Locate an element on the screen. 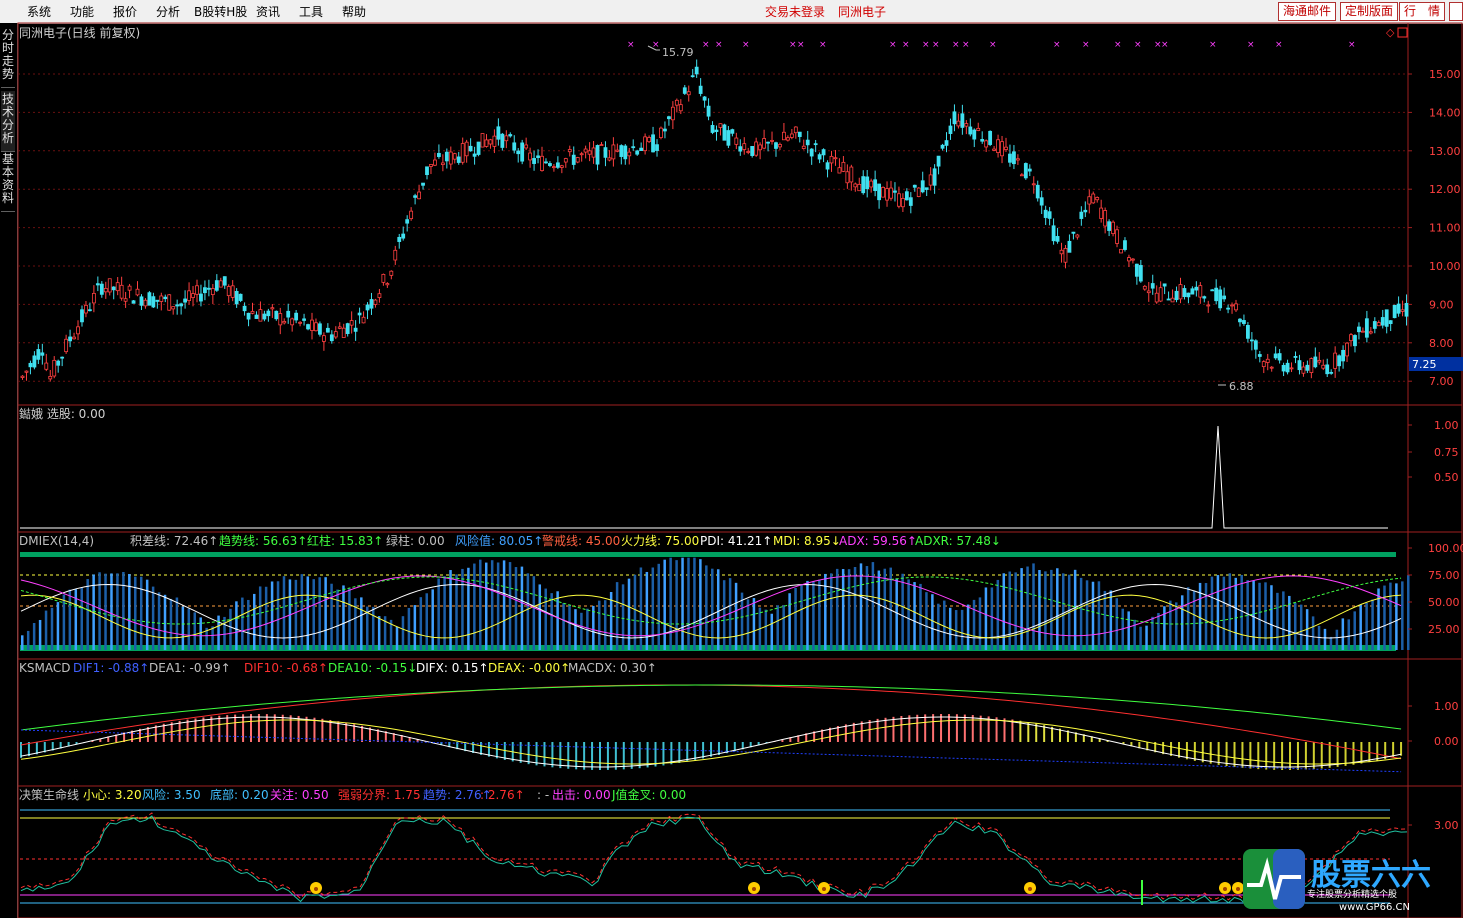 This screenshot has width=1463, height=918. indicator-header-item: 出击: 0.00 is located at coordinates (581, 795).